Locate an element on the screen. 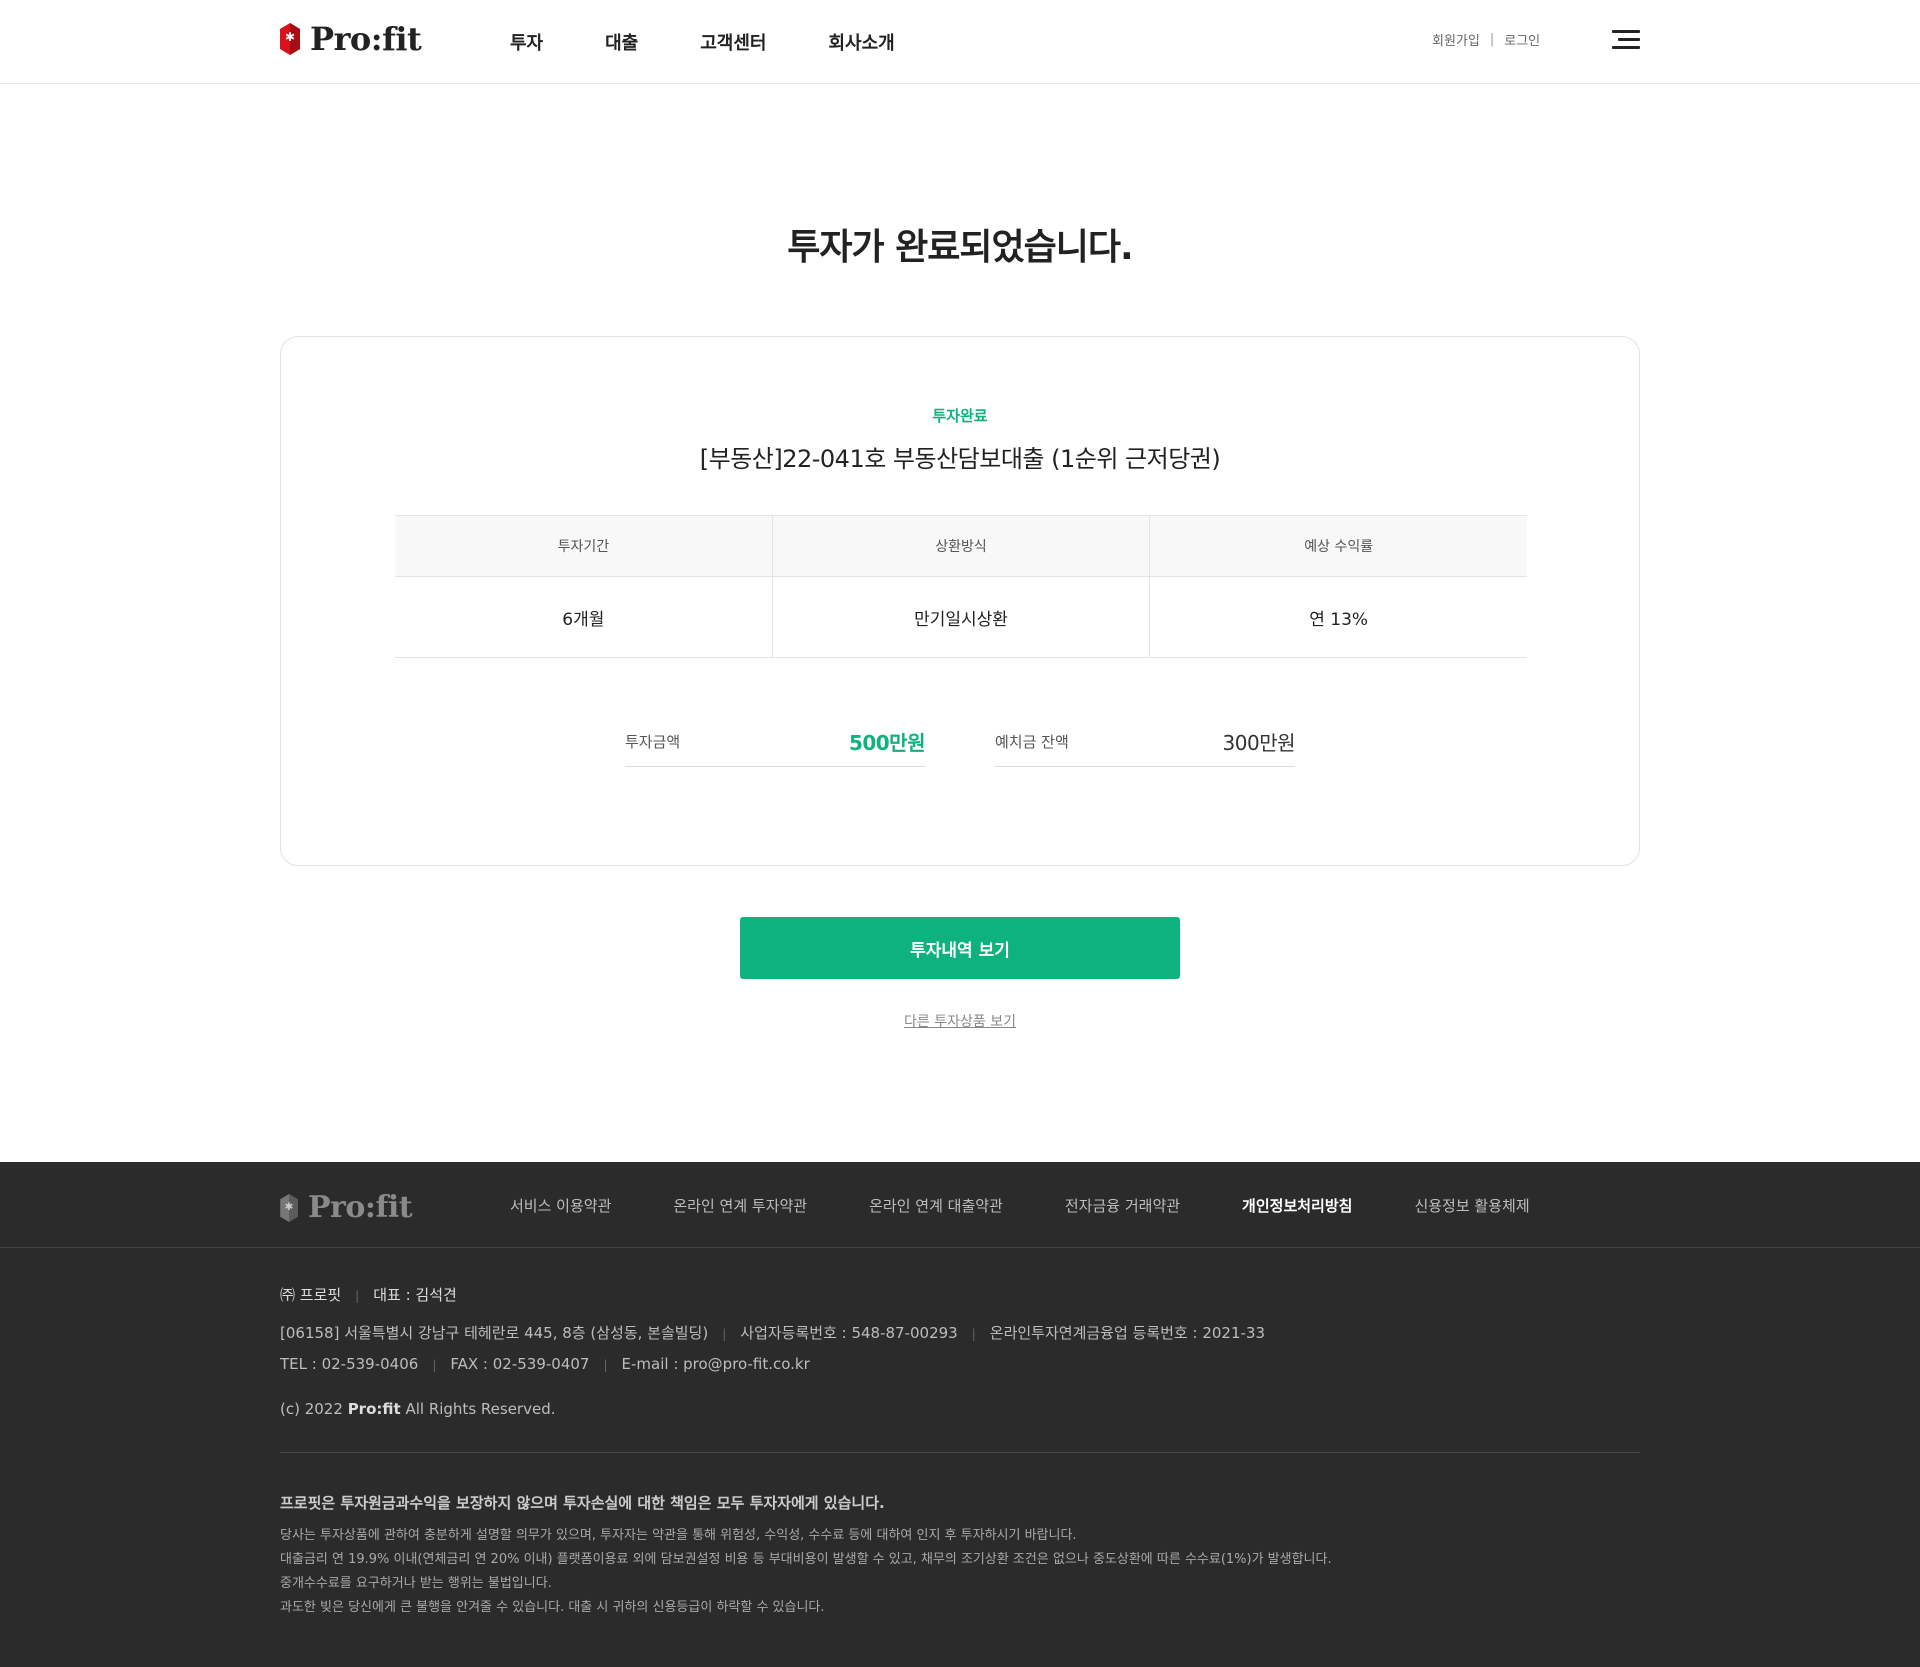 This screenshot has width=1920, height=1667. invest-amount-row: 투자금액 500만원 is located at coordinates (775, 742).